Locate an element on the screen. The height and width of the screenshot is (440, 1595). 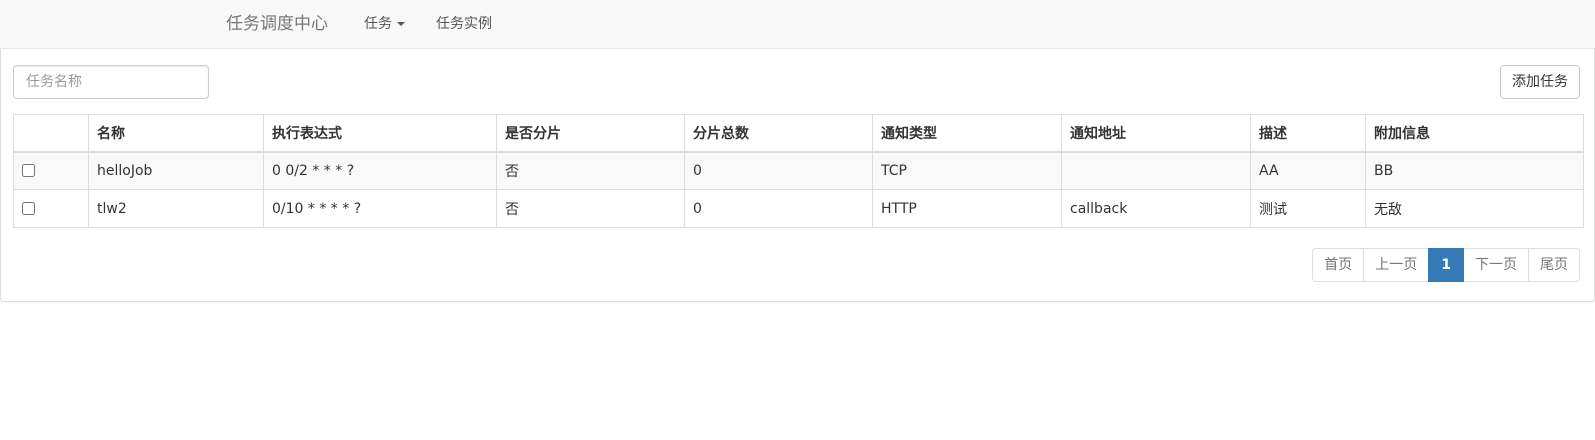
page-next-button: 下一页 is located at coordinates (1496, 265).